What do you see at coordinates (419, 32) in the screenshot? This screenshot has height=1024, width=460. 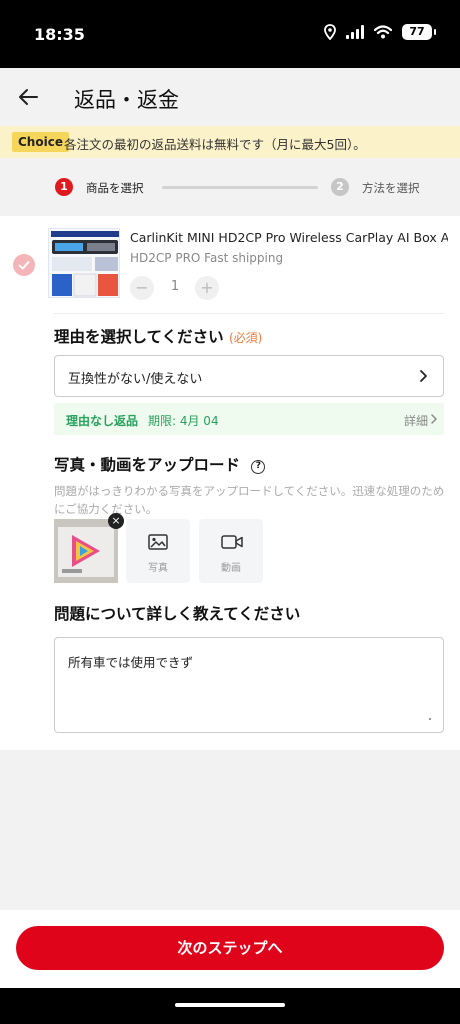 I see `battery-icon: 77` at bounding box center [419, 32].